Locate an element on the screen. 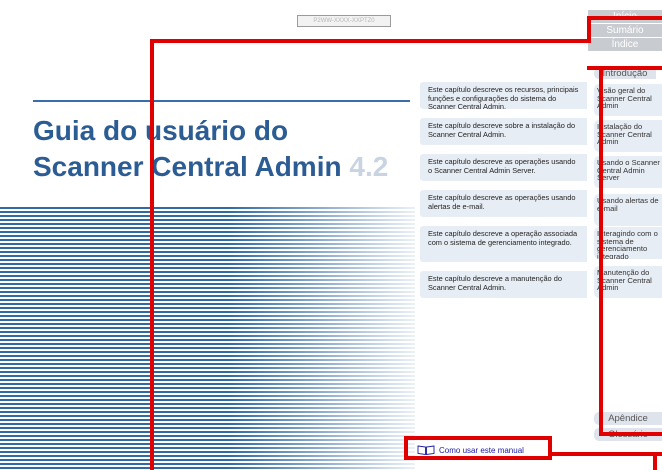 The height and width of the screenshot is (470, 662). title-product: Scanner Central Admin is located at coordinates (187, 166).